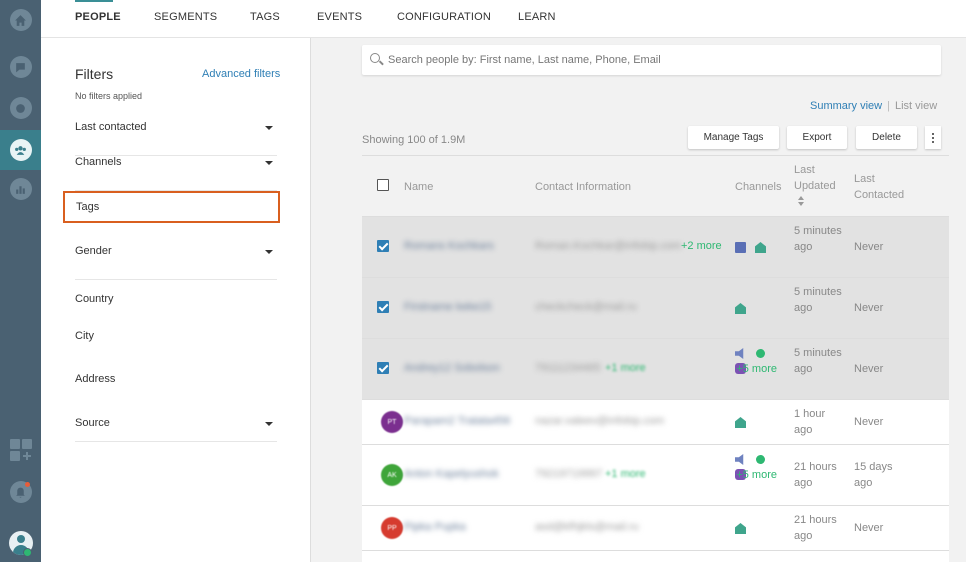 The image size is (966, 562). I want to click on manage-tags-button: Manage Tags, so click(733, 137).